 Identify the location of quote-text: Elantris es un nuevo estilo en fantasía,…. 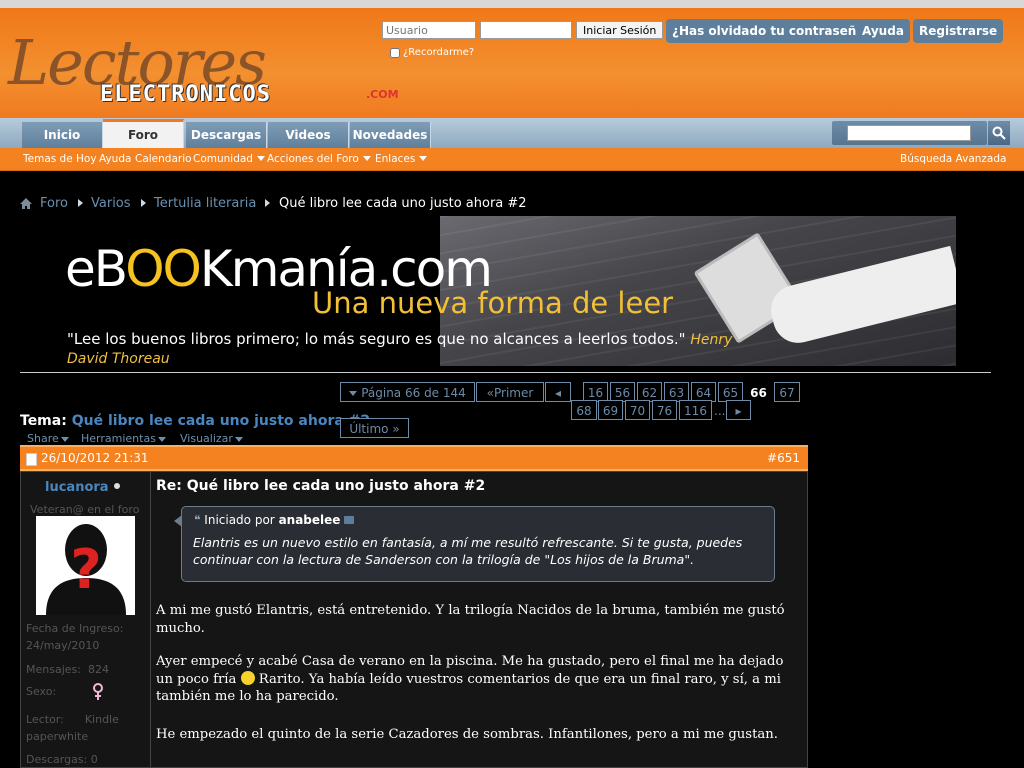
(468, 551).